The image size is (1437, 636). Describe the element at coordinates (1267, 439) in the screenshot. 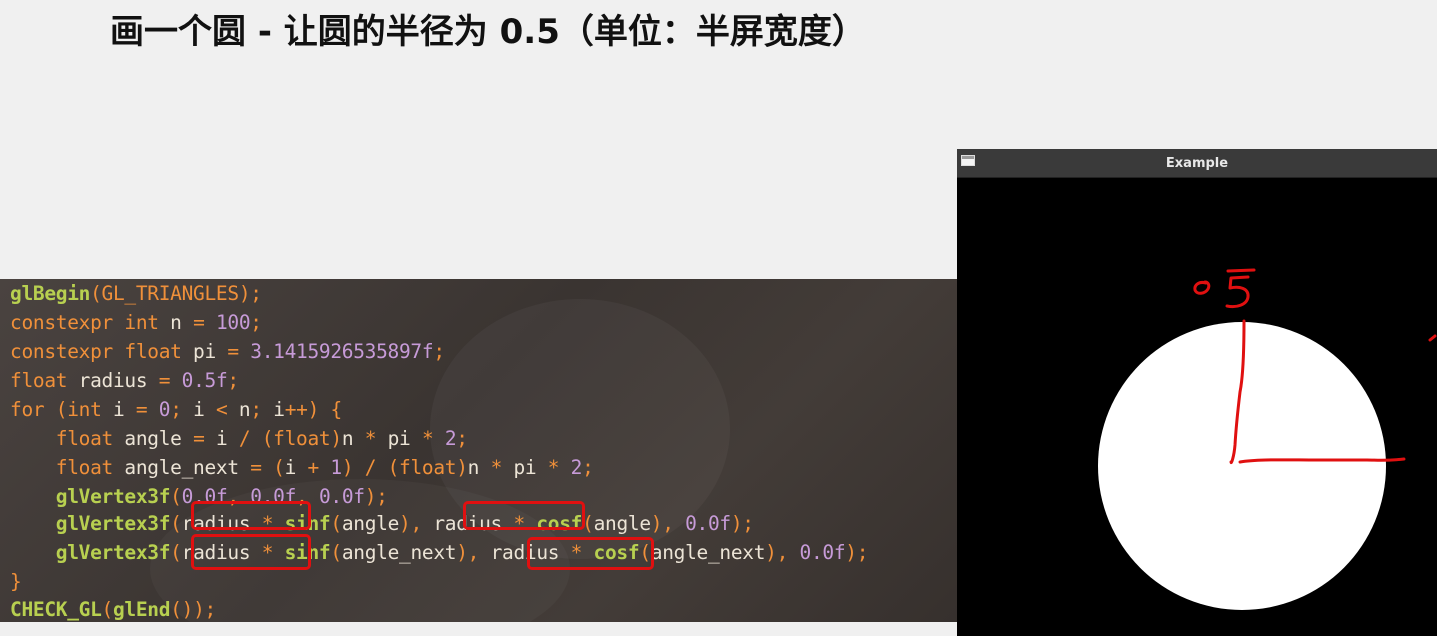

I see `render-canvas: 05` at that location.